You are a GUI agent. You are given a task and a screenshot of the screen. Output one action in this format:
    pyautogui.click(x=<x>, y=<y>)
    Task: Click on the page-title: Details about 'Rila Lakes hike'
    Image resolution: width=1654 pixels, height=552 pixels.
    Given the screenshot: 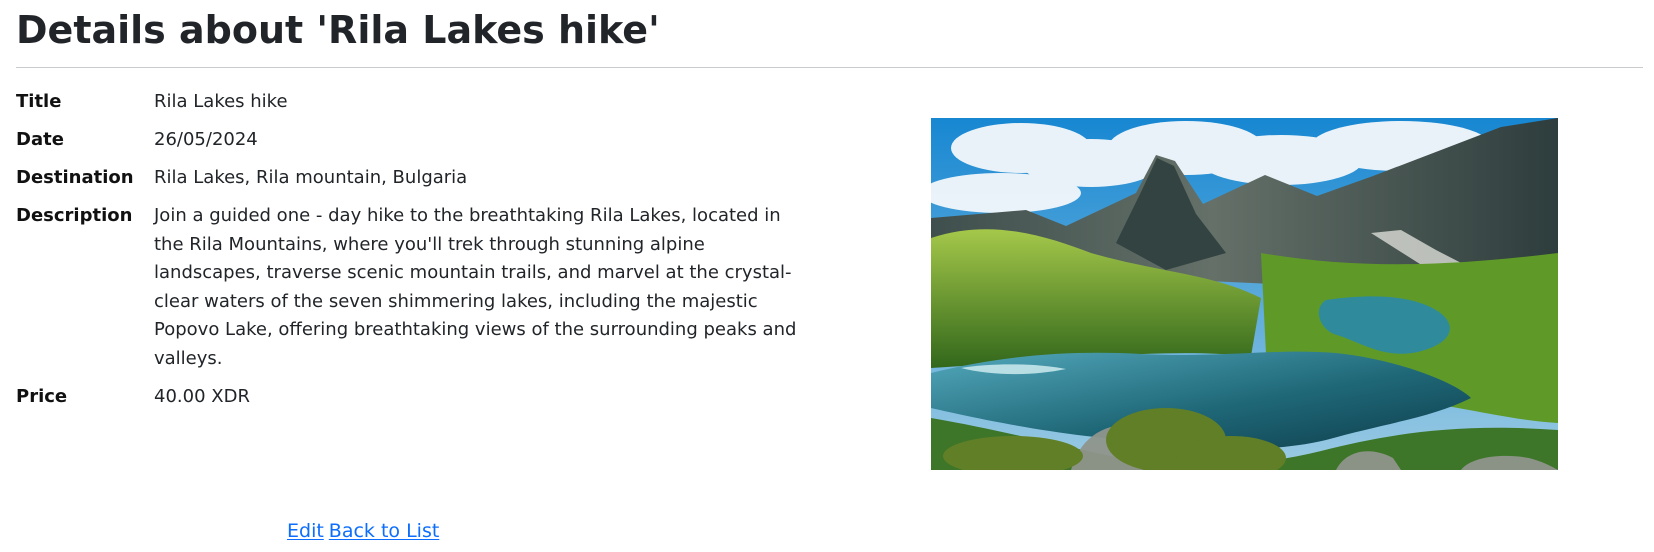 What is the action you would take?
    pyautogui.click(x=338, y=30)
    